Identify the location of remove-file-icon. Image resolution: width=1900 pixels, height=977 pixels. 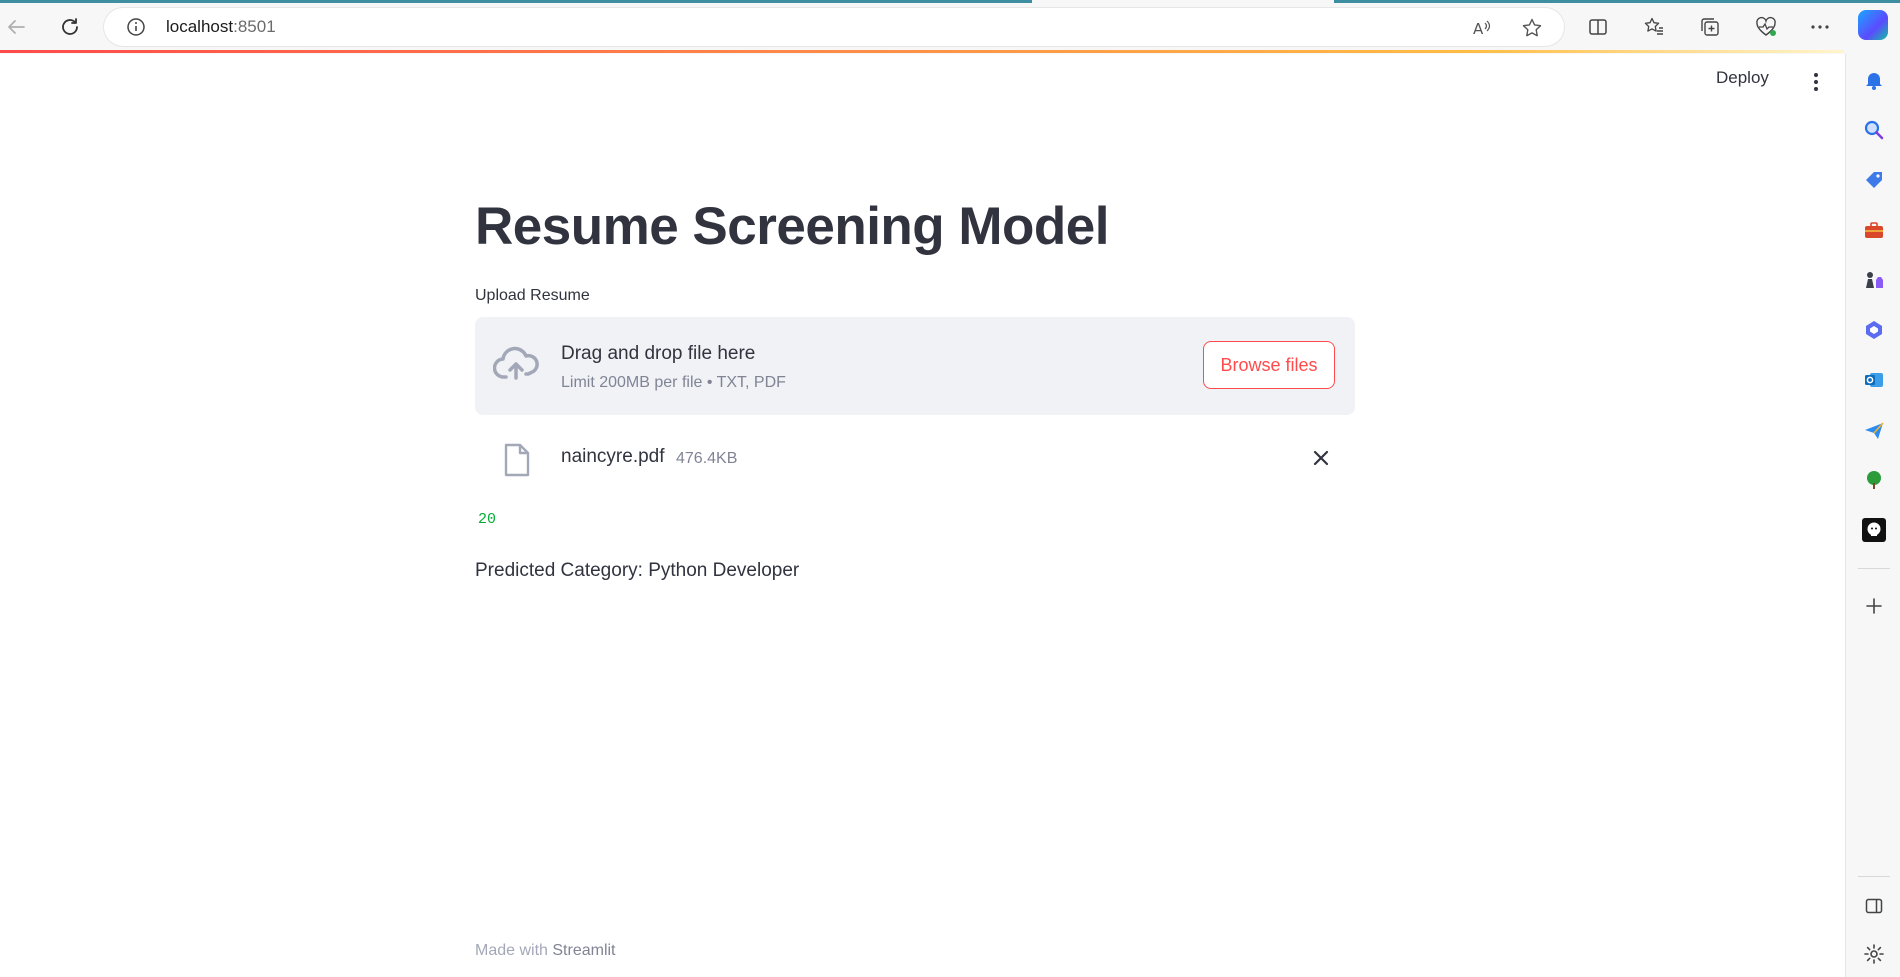
(1321, 458).